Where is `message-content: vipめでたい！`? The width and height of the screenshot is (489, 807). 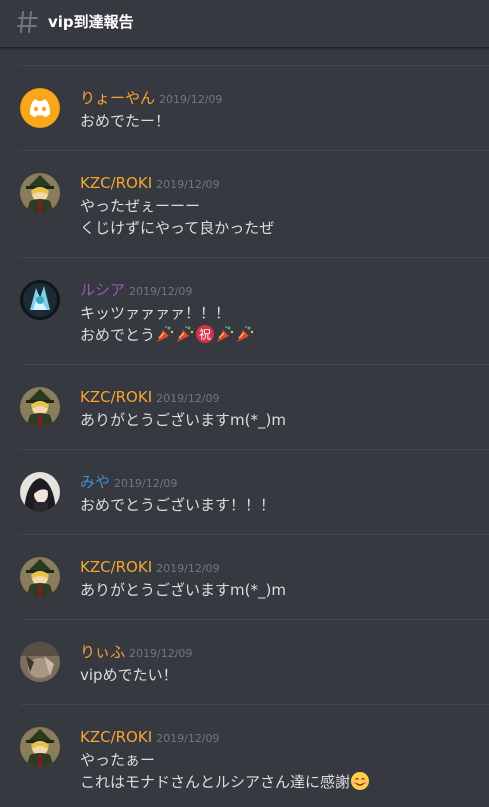
message-content: vipめでたい！ is located at coordinates (129, 675).